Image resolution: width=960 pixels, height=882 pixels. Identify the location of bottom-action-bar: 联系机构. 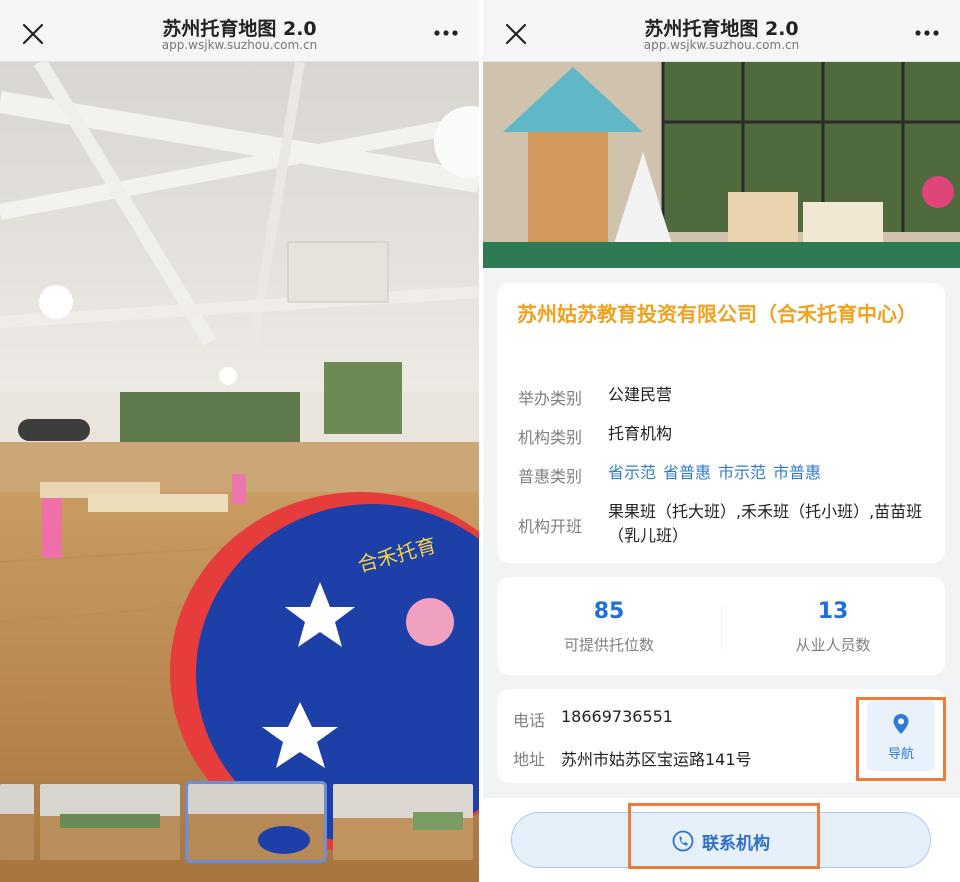
(721, 840).